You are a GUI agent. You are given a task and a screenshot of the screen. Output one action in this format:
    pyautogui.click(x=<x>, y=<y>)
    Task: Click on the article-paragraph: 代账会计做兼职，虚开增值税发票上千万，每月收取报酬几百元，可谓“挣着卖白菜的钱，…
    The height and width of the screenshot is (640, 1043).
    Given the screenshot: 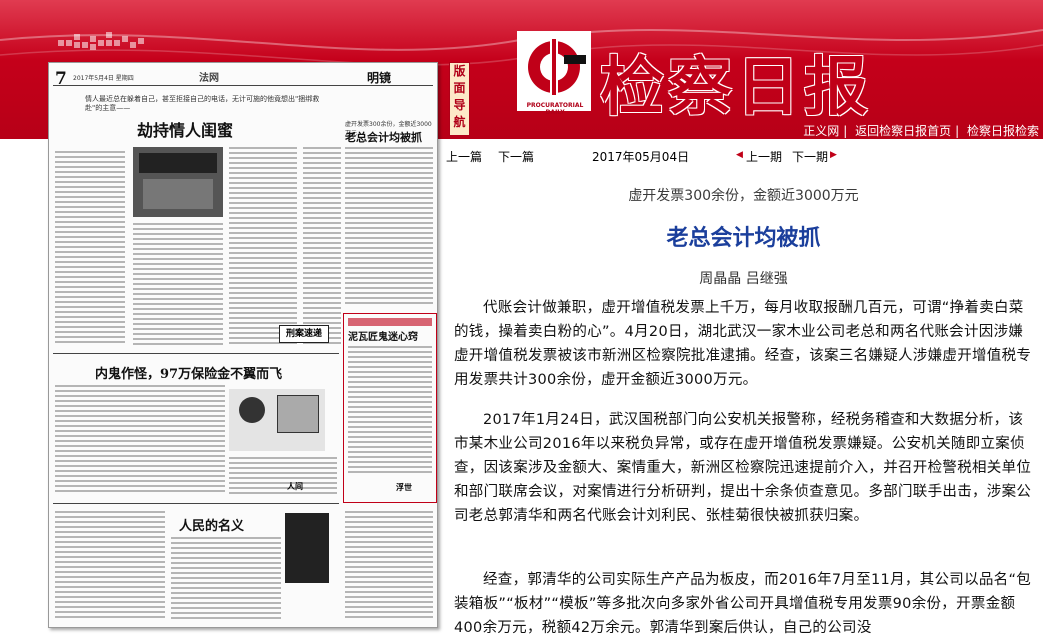 What is the action you would take?
    pyautogui.click(x=743, y=344)
    